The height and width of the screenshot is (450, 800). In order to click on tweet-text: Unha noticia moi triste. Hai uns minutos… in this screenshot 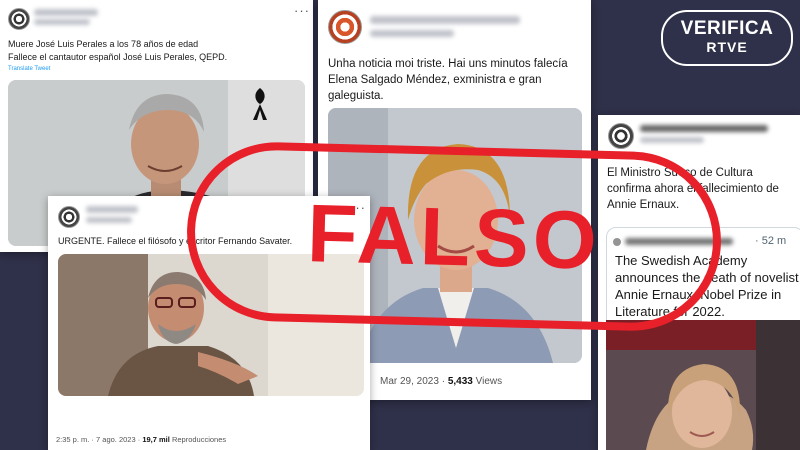, I will do `click(448, 80)`.